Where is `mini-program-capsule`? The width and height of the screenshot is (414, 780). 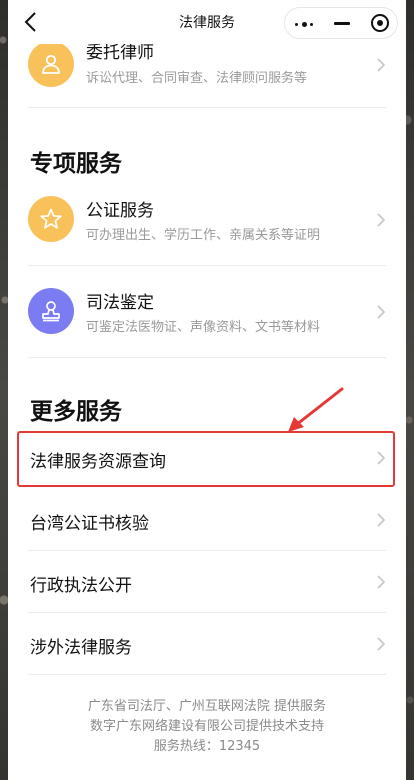 mini-program-capsule is located at coordinates (341, 23).